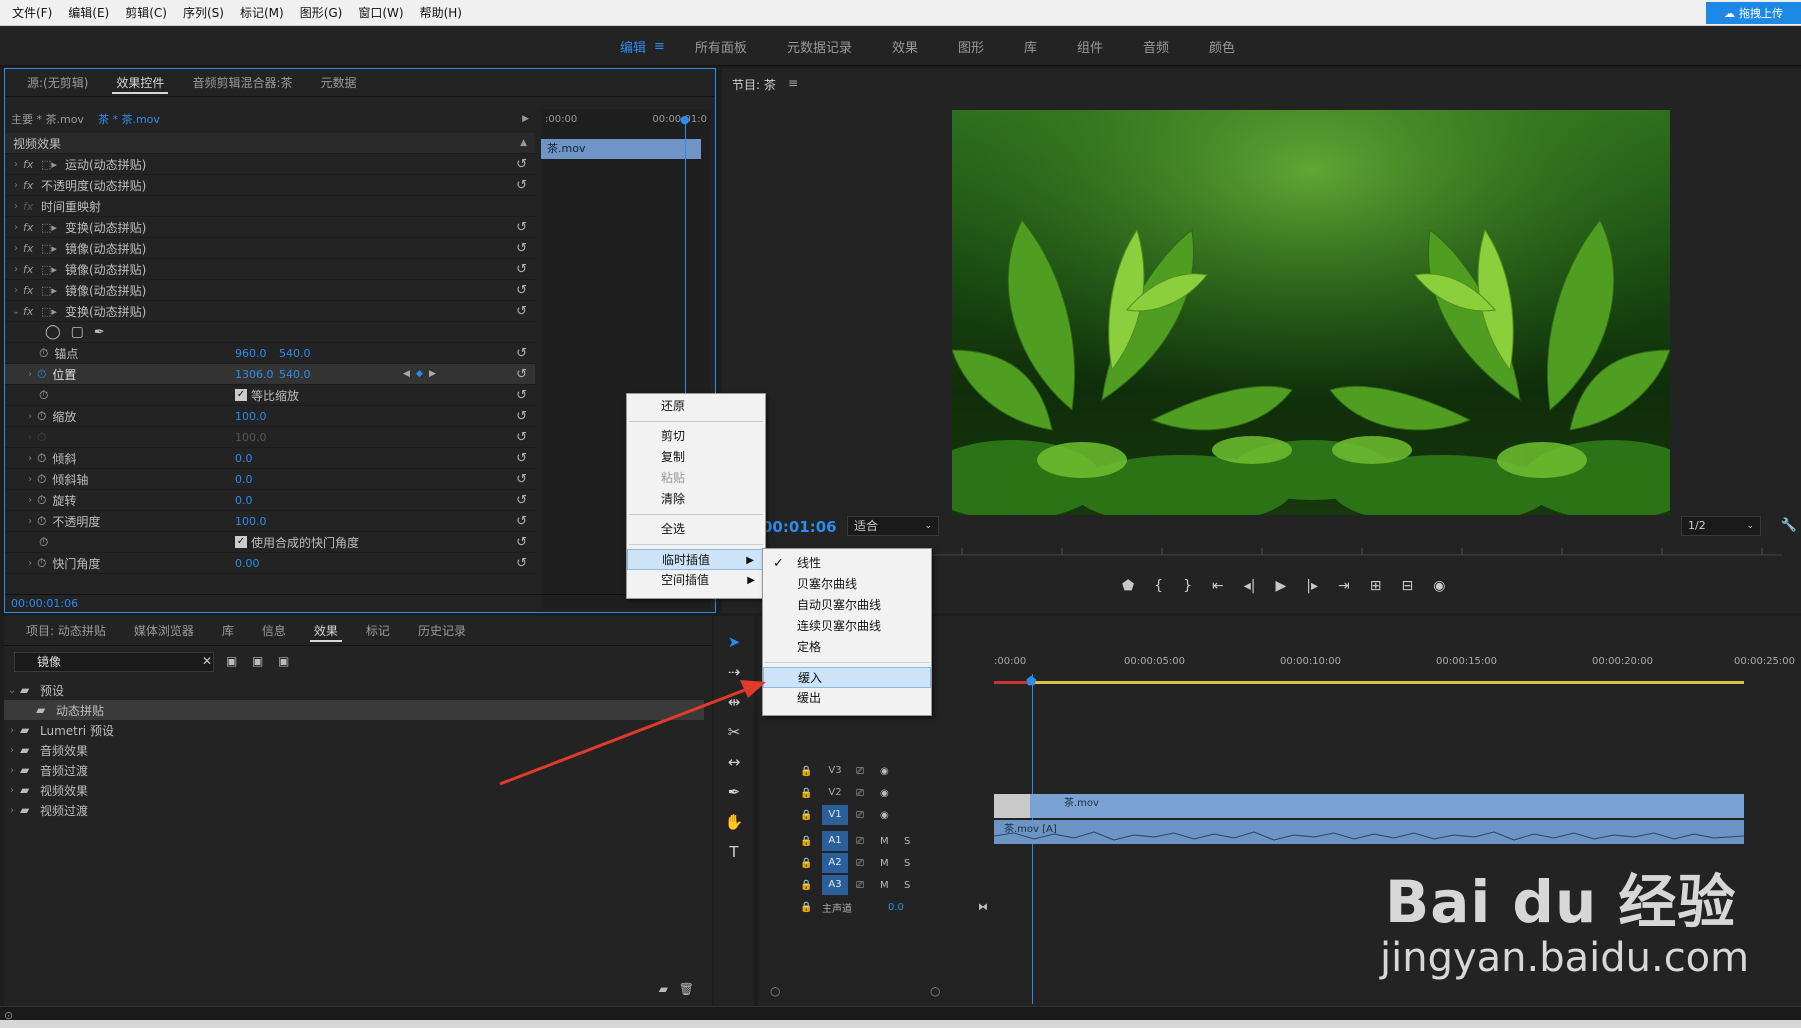 Image resolution: width=1801 pixels, height=1028 pixels. Describe the element at coordinates (847, 647) in the screenshot. I see `submenu-item-hold: 定格` at that location.